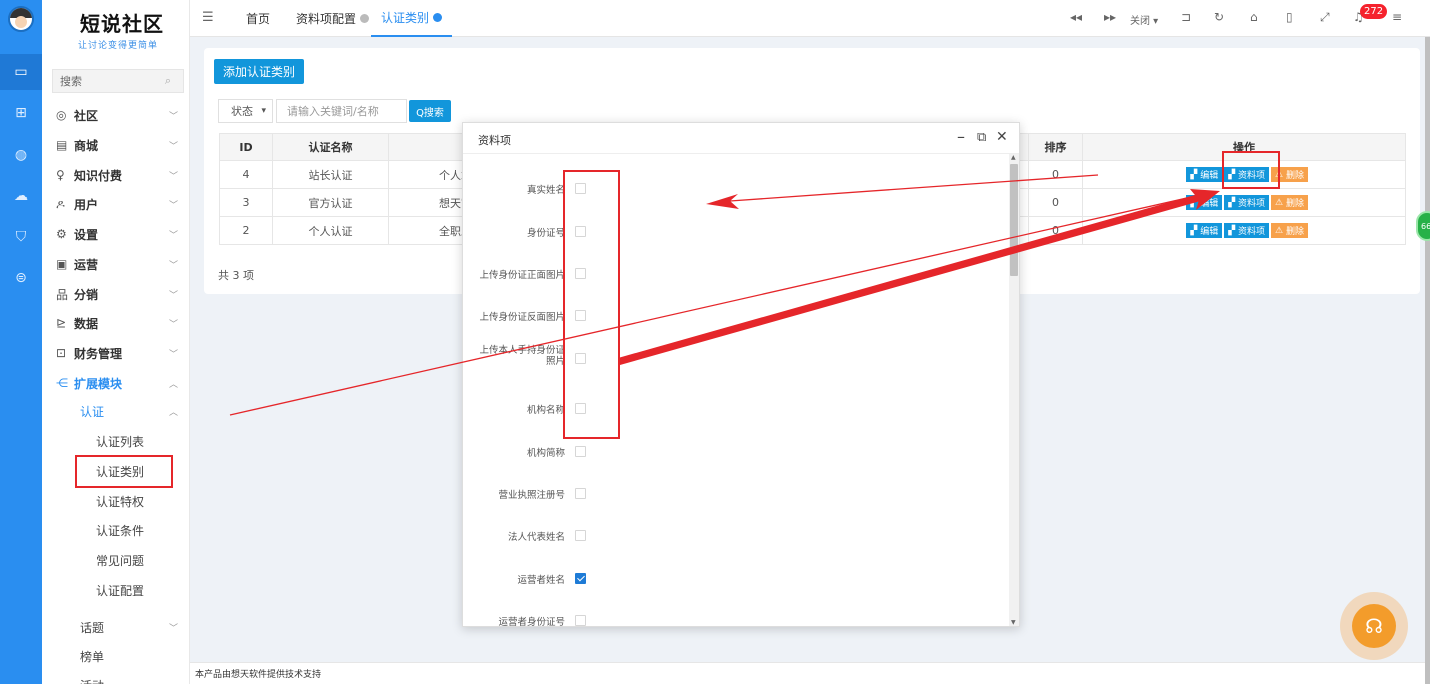 Image resolution: width=1430 pixels, height=684 pixels. What do you see at coordinates (115, 627) in the screenshot?
I see `sidebar-item-extra-0: 话题 ﹀` at bounding box center [115, 627].